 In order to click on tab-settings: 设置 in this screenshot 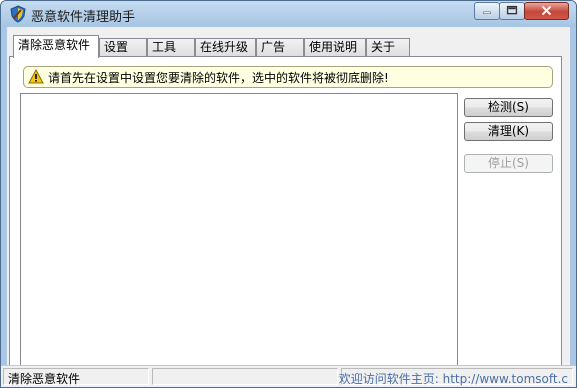, I will do `click(123, 47)`.